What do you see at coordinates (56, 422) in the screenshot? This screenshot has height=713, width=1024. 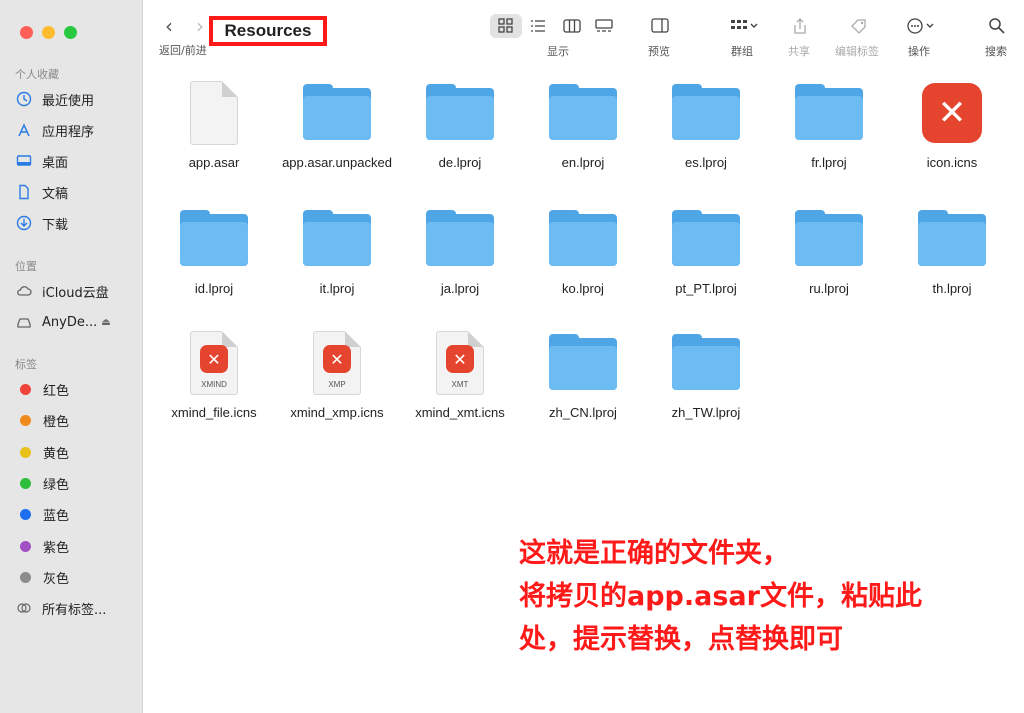 I see `sidebar-item-label: 橙色` at bounding box center [56, 422].